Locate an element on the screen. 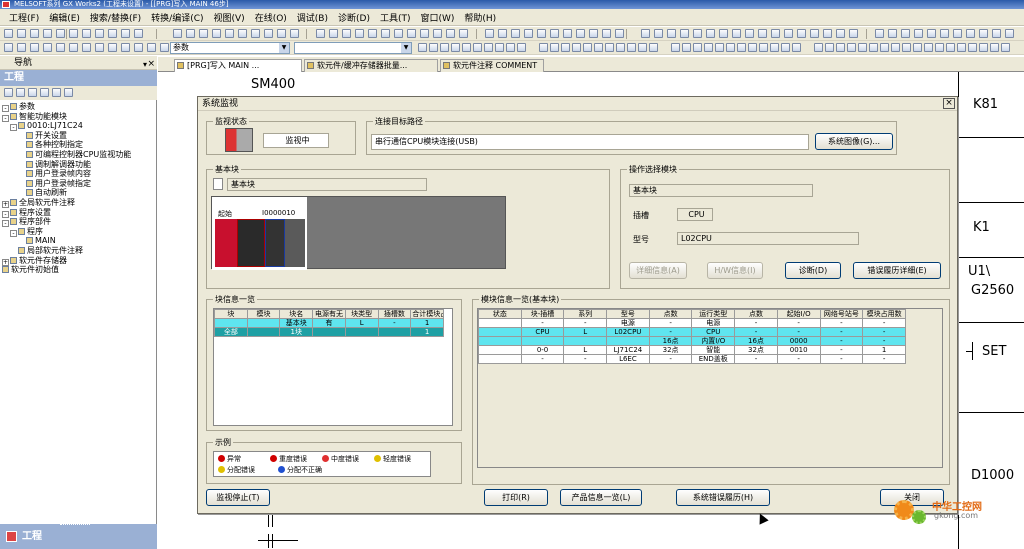 The width and height of the screenshot is (1024, 549). menu-item: 工具(T) is located at coordinates (395, 17).